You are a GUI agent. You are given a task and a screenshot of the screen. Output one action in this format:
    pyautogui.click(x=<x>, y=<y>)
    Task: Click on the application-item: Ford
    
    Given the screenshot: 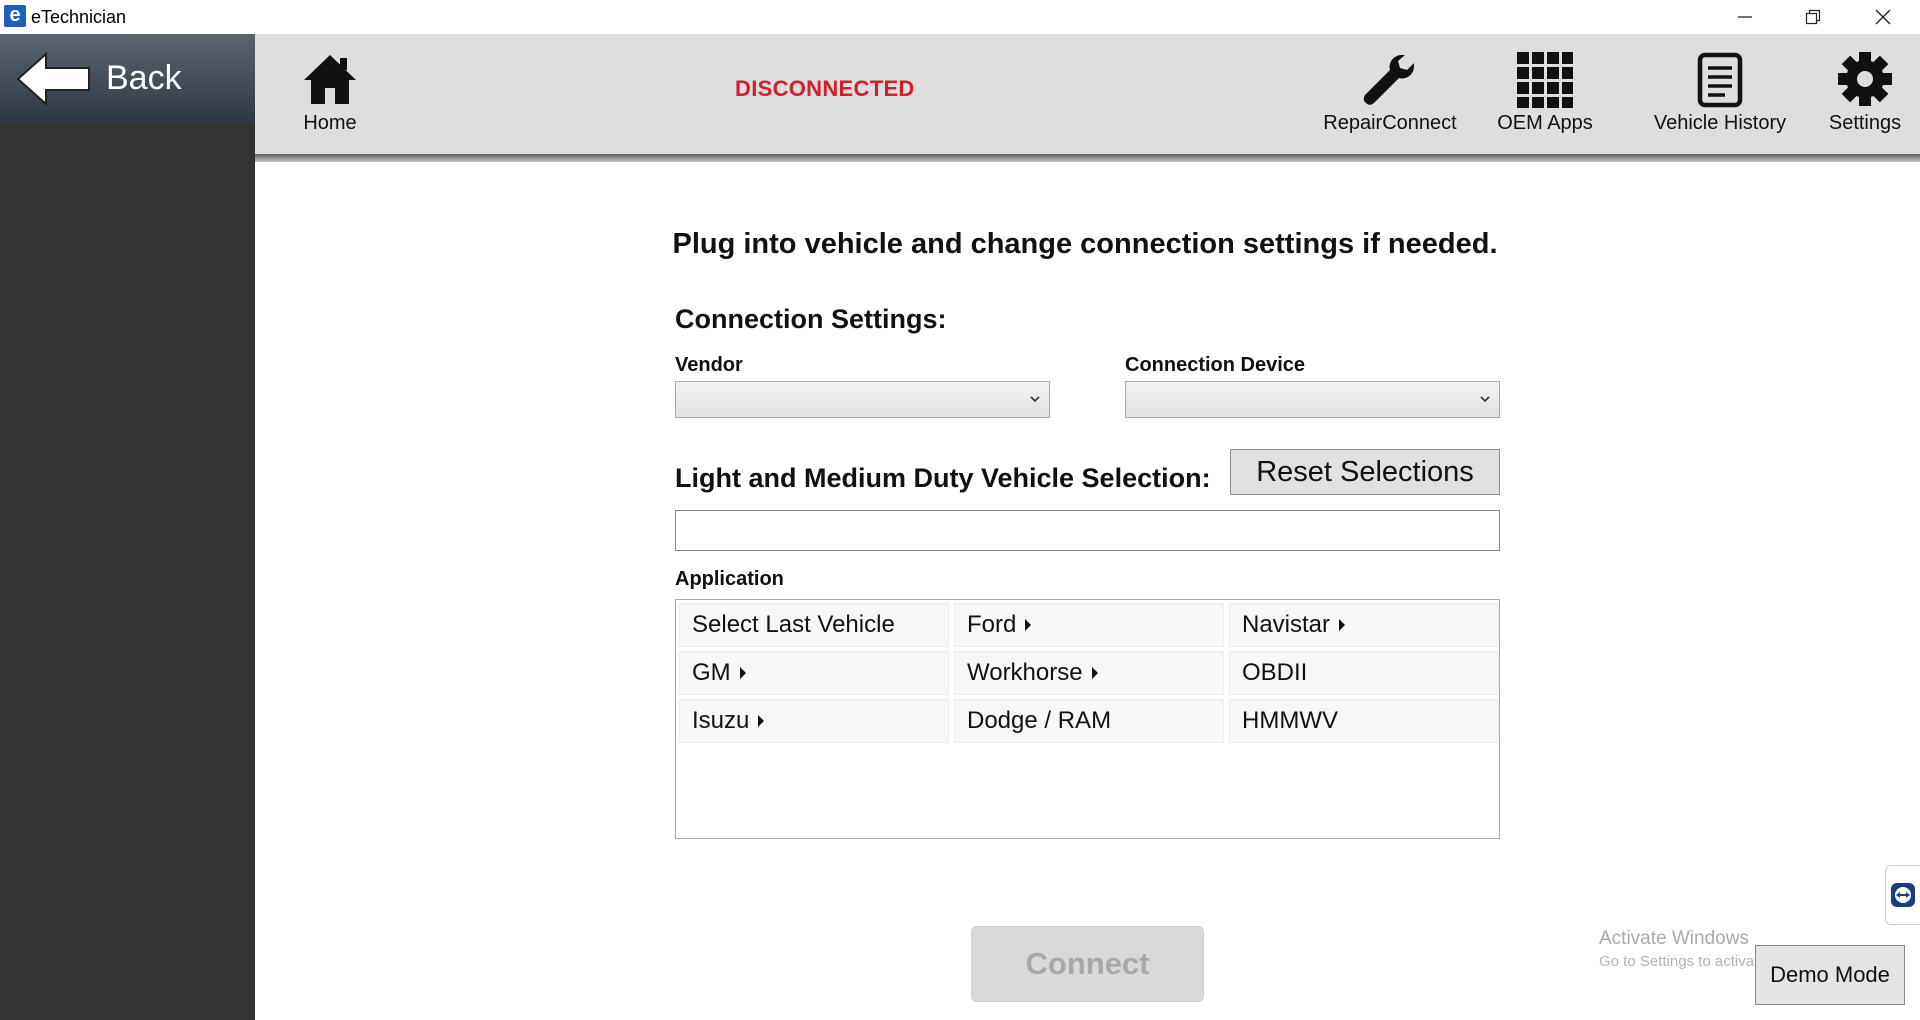 What is the action you would take?
    pyautogui.click(x=1089, y=625)
    